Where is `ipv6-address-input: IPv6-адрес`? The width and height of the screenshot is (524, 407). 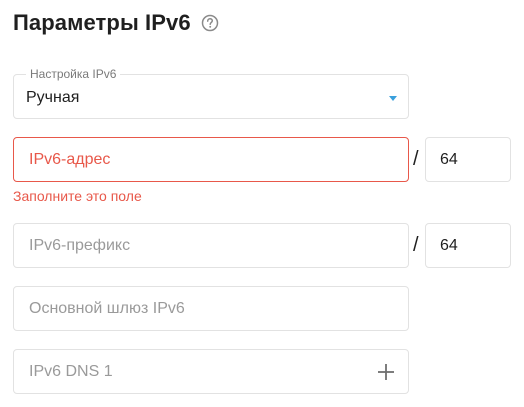
ipv6-address-input: IPv6-адрес is located at coordinates (211, 159).